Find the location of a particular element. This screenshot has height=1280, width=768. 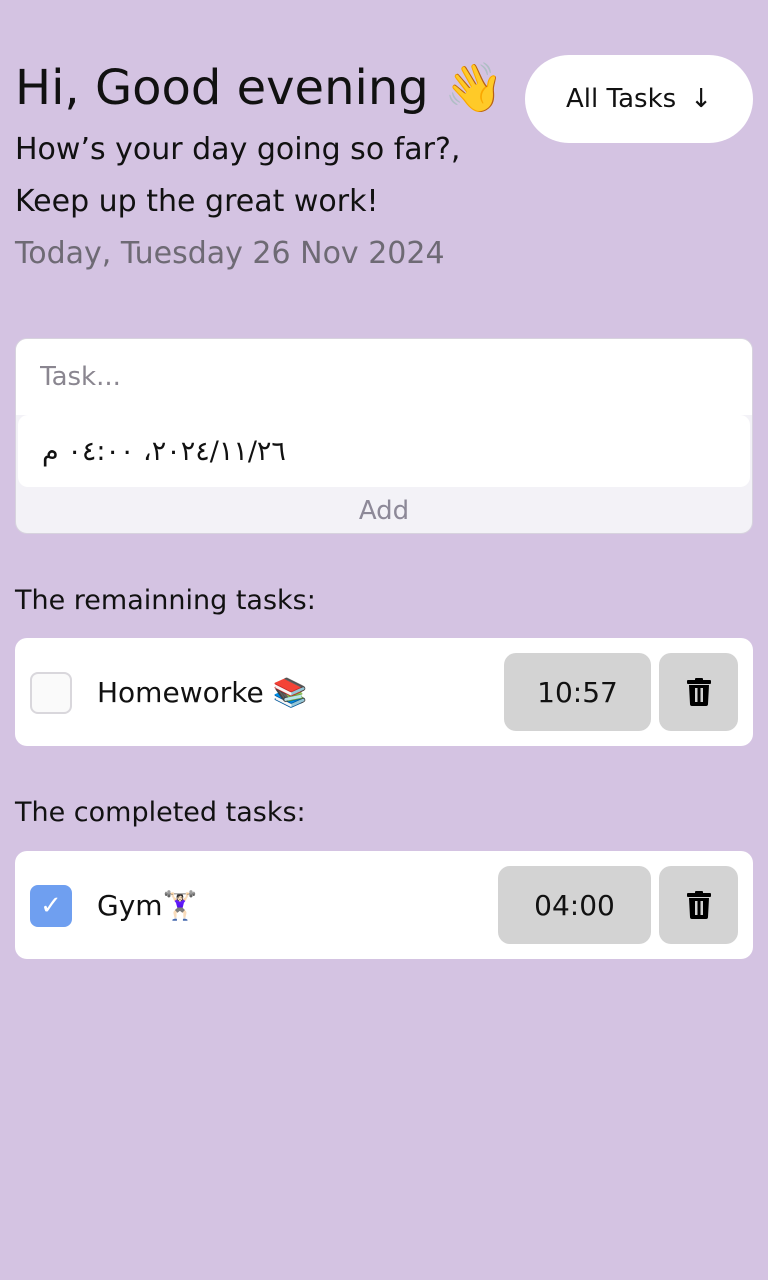

checkmark-icon: ✓ is located at coordinates (51, 906).